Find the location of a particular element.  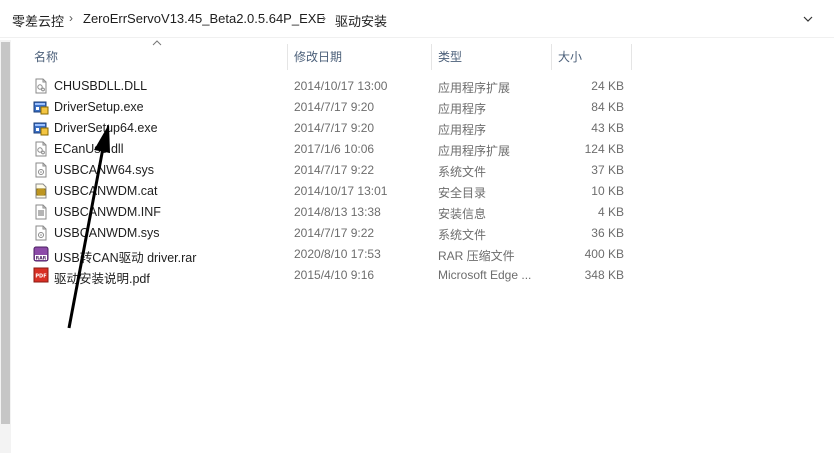

file-row: CHUSBDLL.DLL 2014/10/17 13:00 应用程序扩展 24 KB is located at coordinates (330, 86).